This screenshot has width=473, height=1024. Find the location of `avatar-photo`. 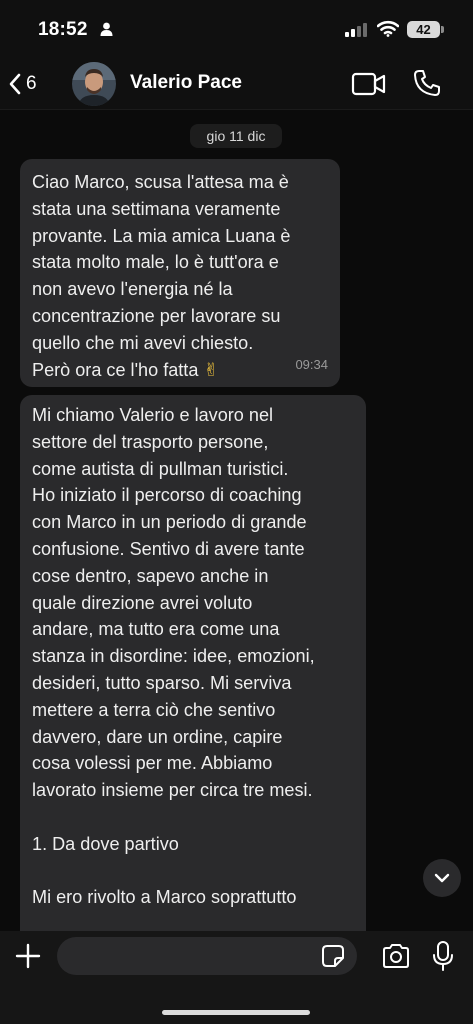

avatar-photo is located at coordinates (94, 84).